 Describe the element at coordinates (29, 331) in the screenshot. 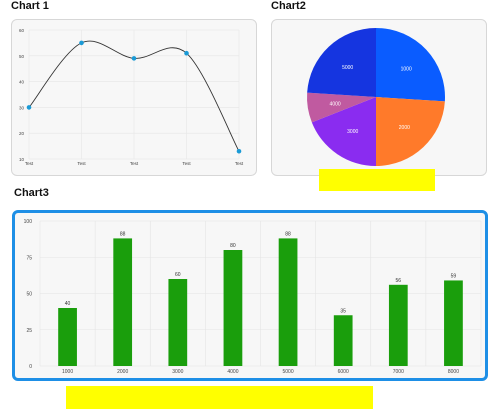

I see `chart3-y-tick: 25` at that location.